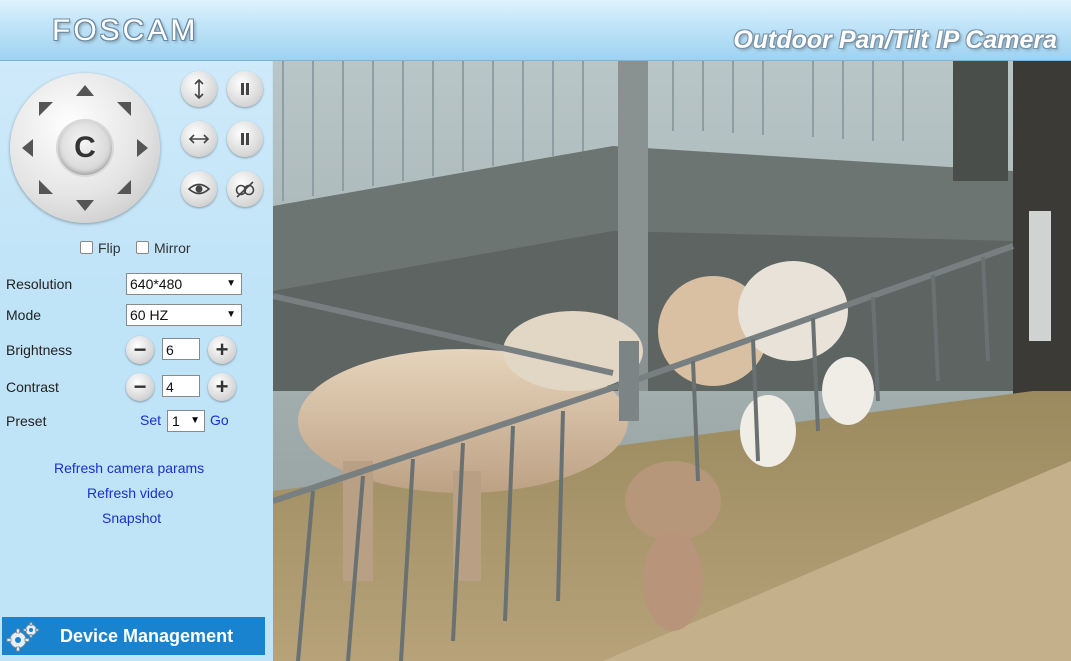  Describe the element at coordinates (39, 284) in the screenshot. I see `resolution-label: Resolution` at that location.